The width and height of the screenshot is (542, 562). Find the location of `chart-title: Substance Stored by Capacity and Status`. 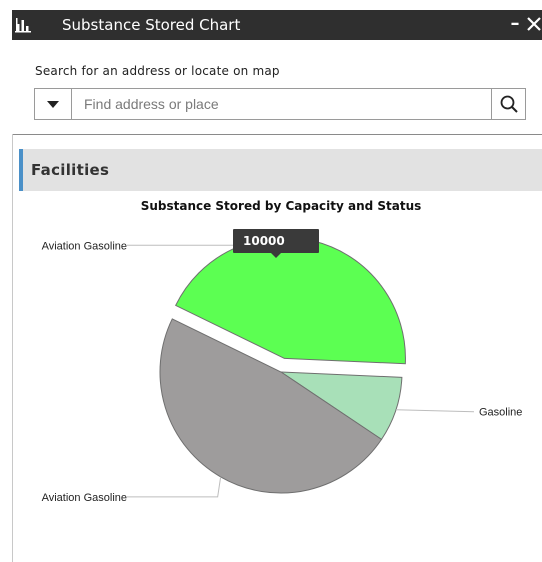

chart-title: Substance Stored by Capacity and Status is located at coordinates (281, 206).